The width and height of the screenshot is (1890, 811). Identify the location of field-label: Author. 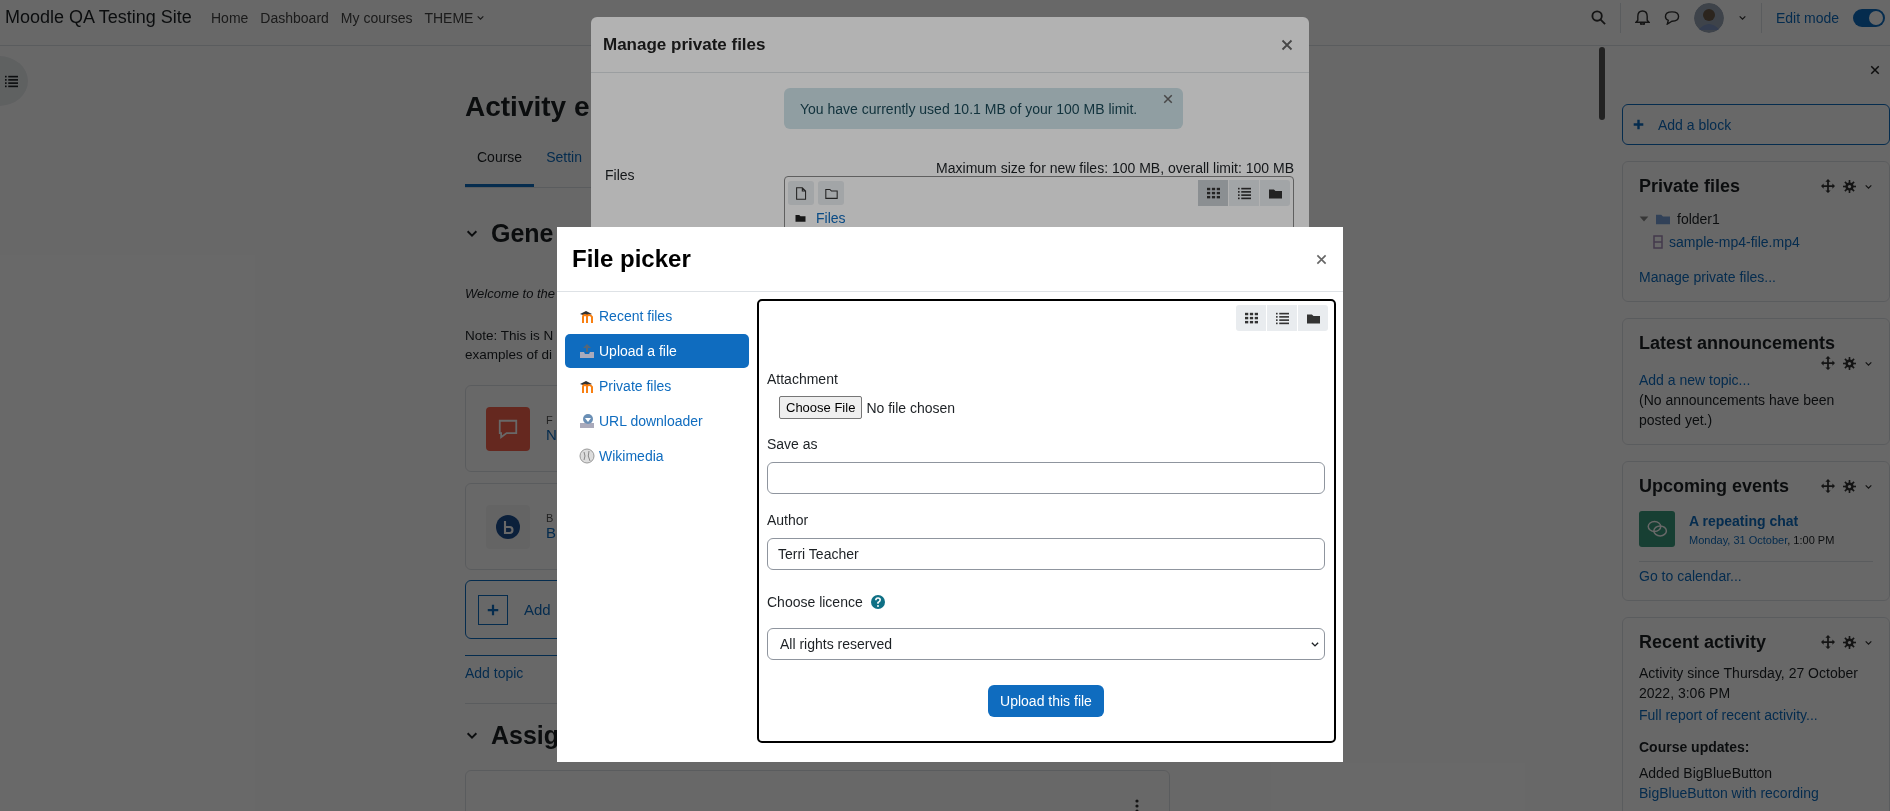
(788, 520).